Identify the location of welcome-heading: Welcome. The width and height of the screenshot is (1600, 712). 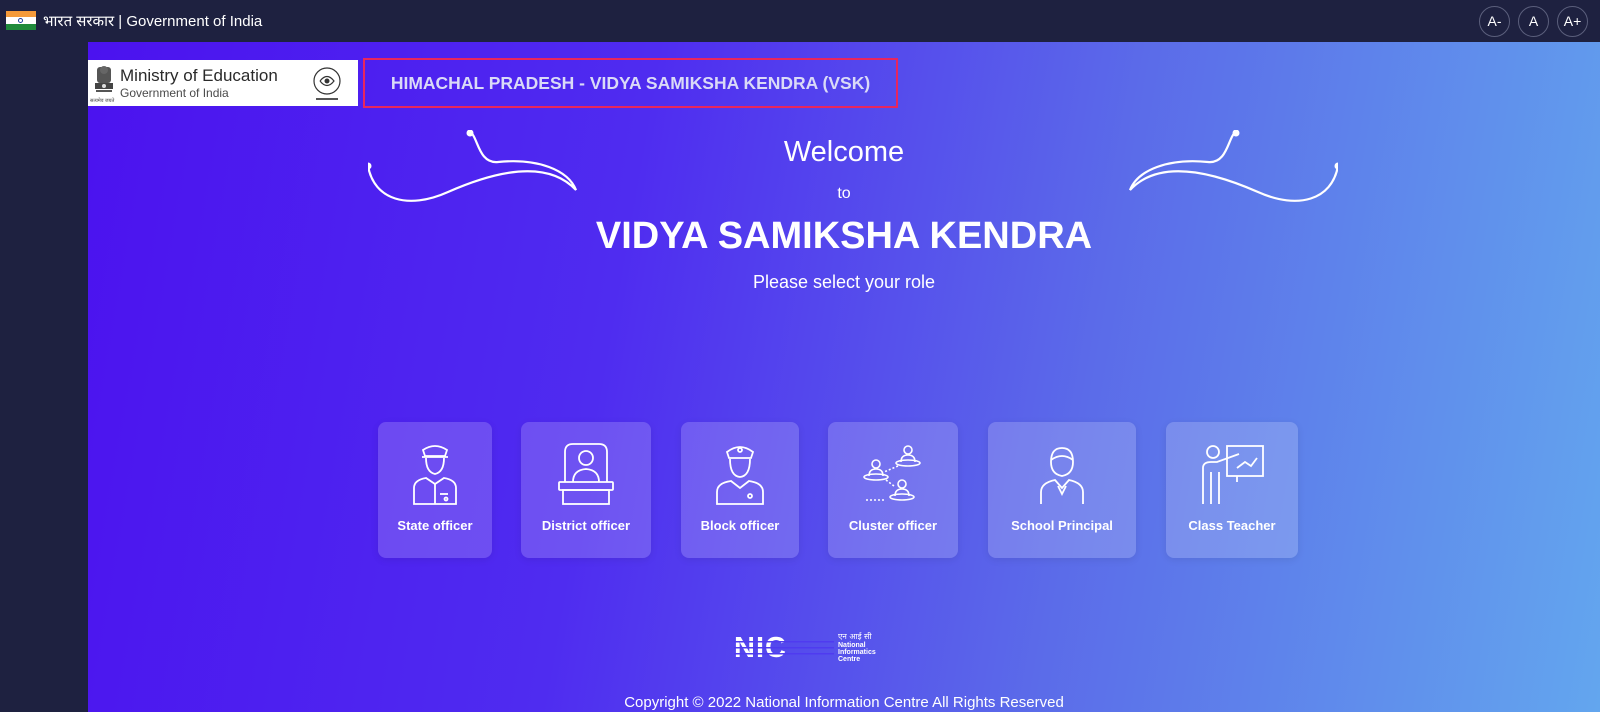
(844, 152).